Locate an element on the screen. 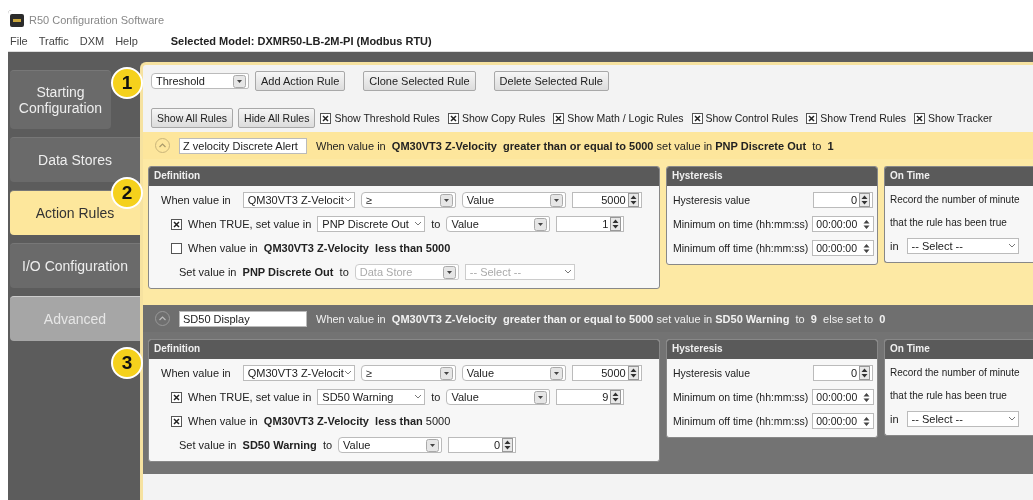 The height and width of the screenshot is (500, 1033). number-field: 1 is located at coordinates (590, 224).